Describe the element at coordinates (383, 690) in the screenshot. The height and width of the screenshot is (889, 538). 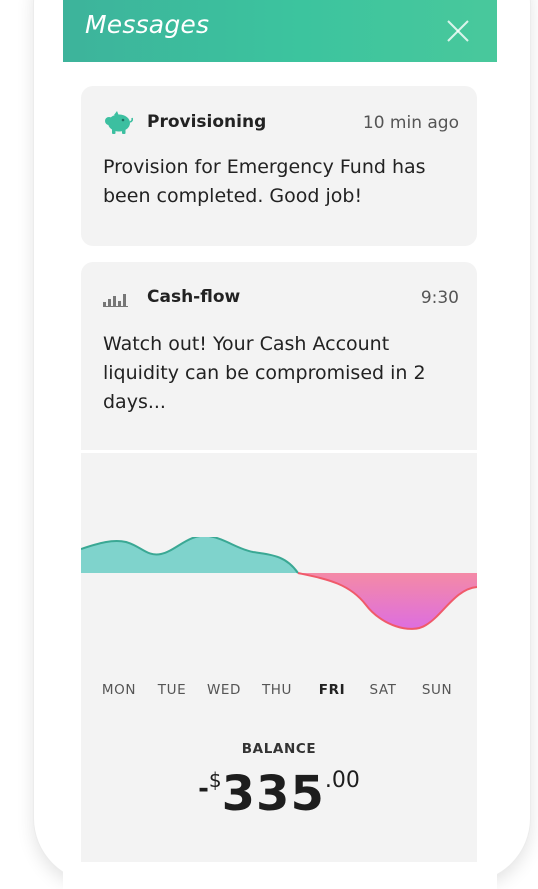
I see `day-label-sat: SAT` at that location.